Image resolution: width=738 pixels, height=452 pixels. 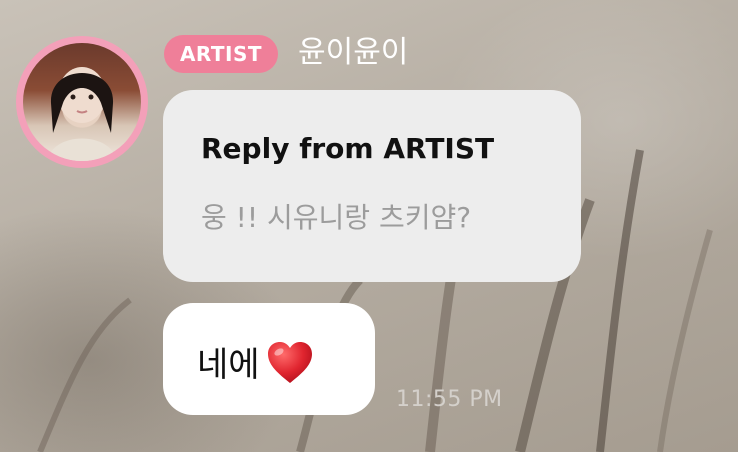 I want to click on avatar-ring, so click(x=82, y=102).